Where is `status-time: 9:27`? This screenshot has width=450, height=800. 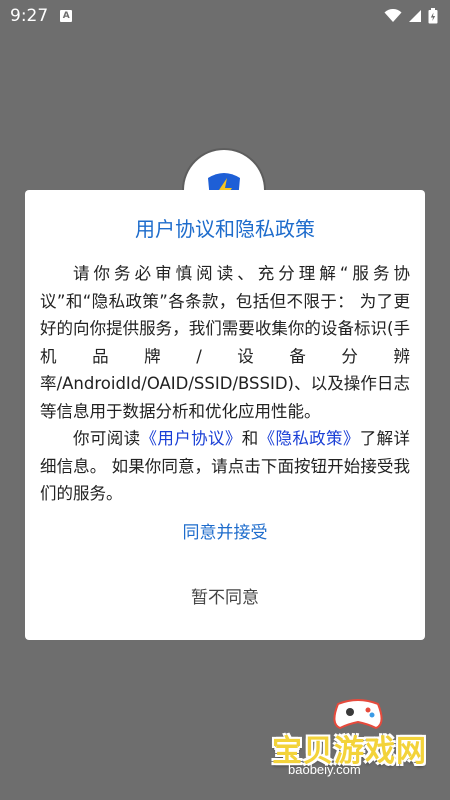
status-time: 9:27 is located at coordinates (29, 16).